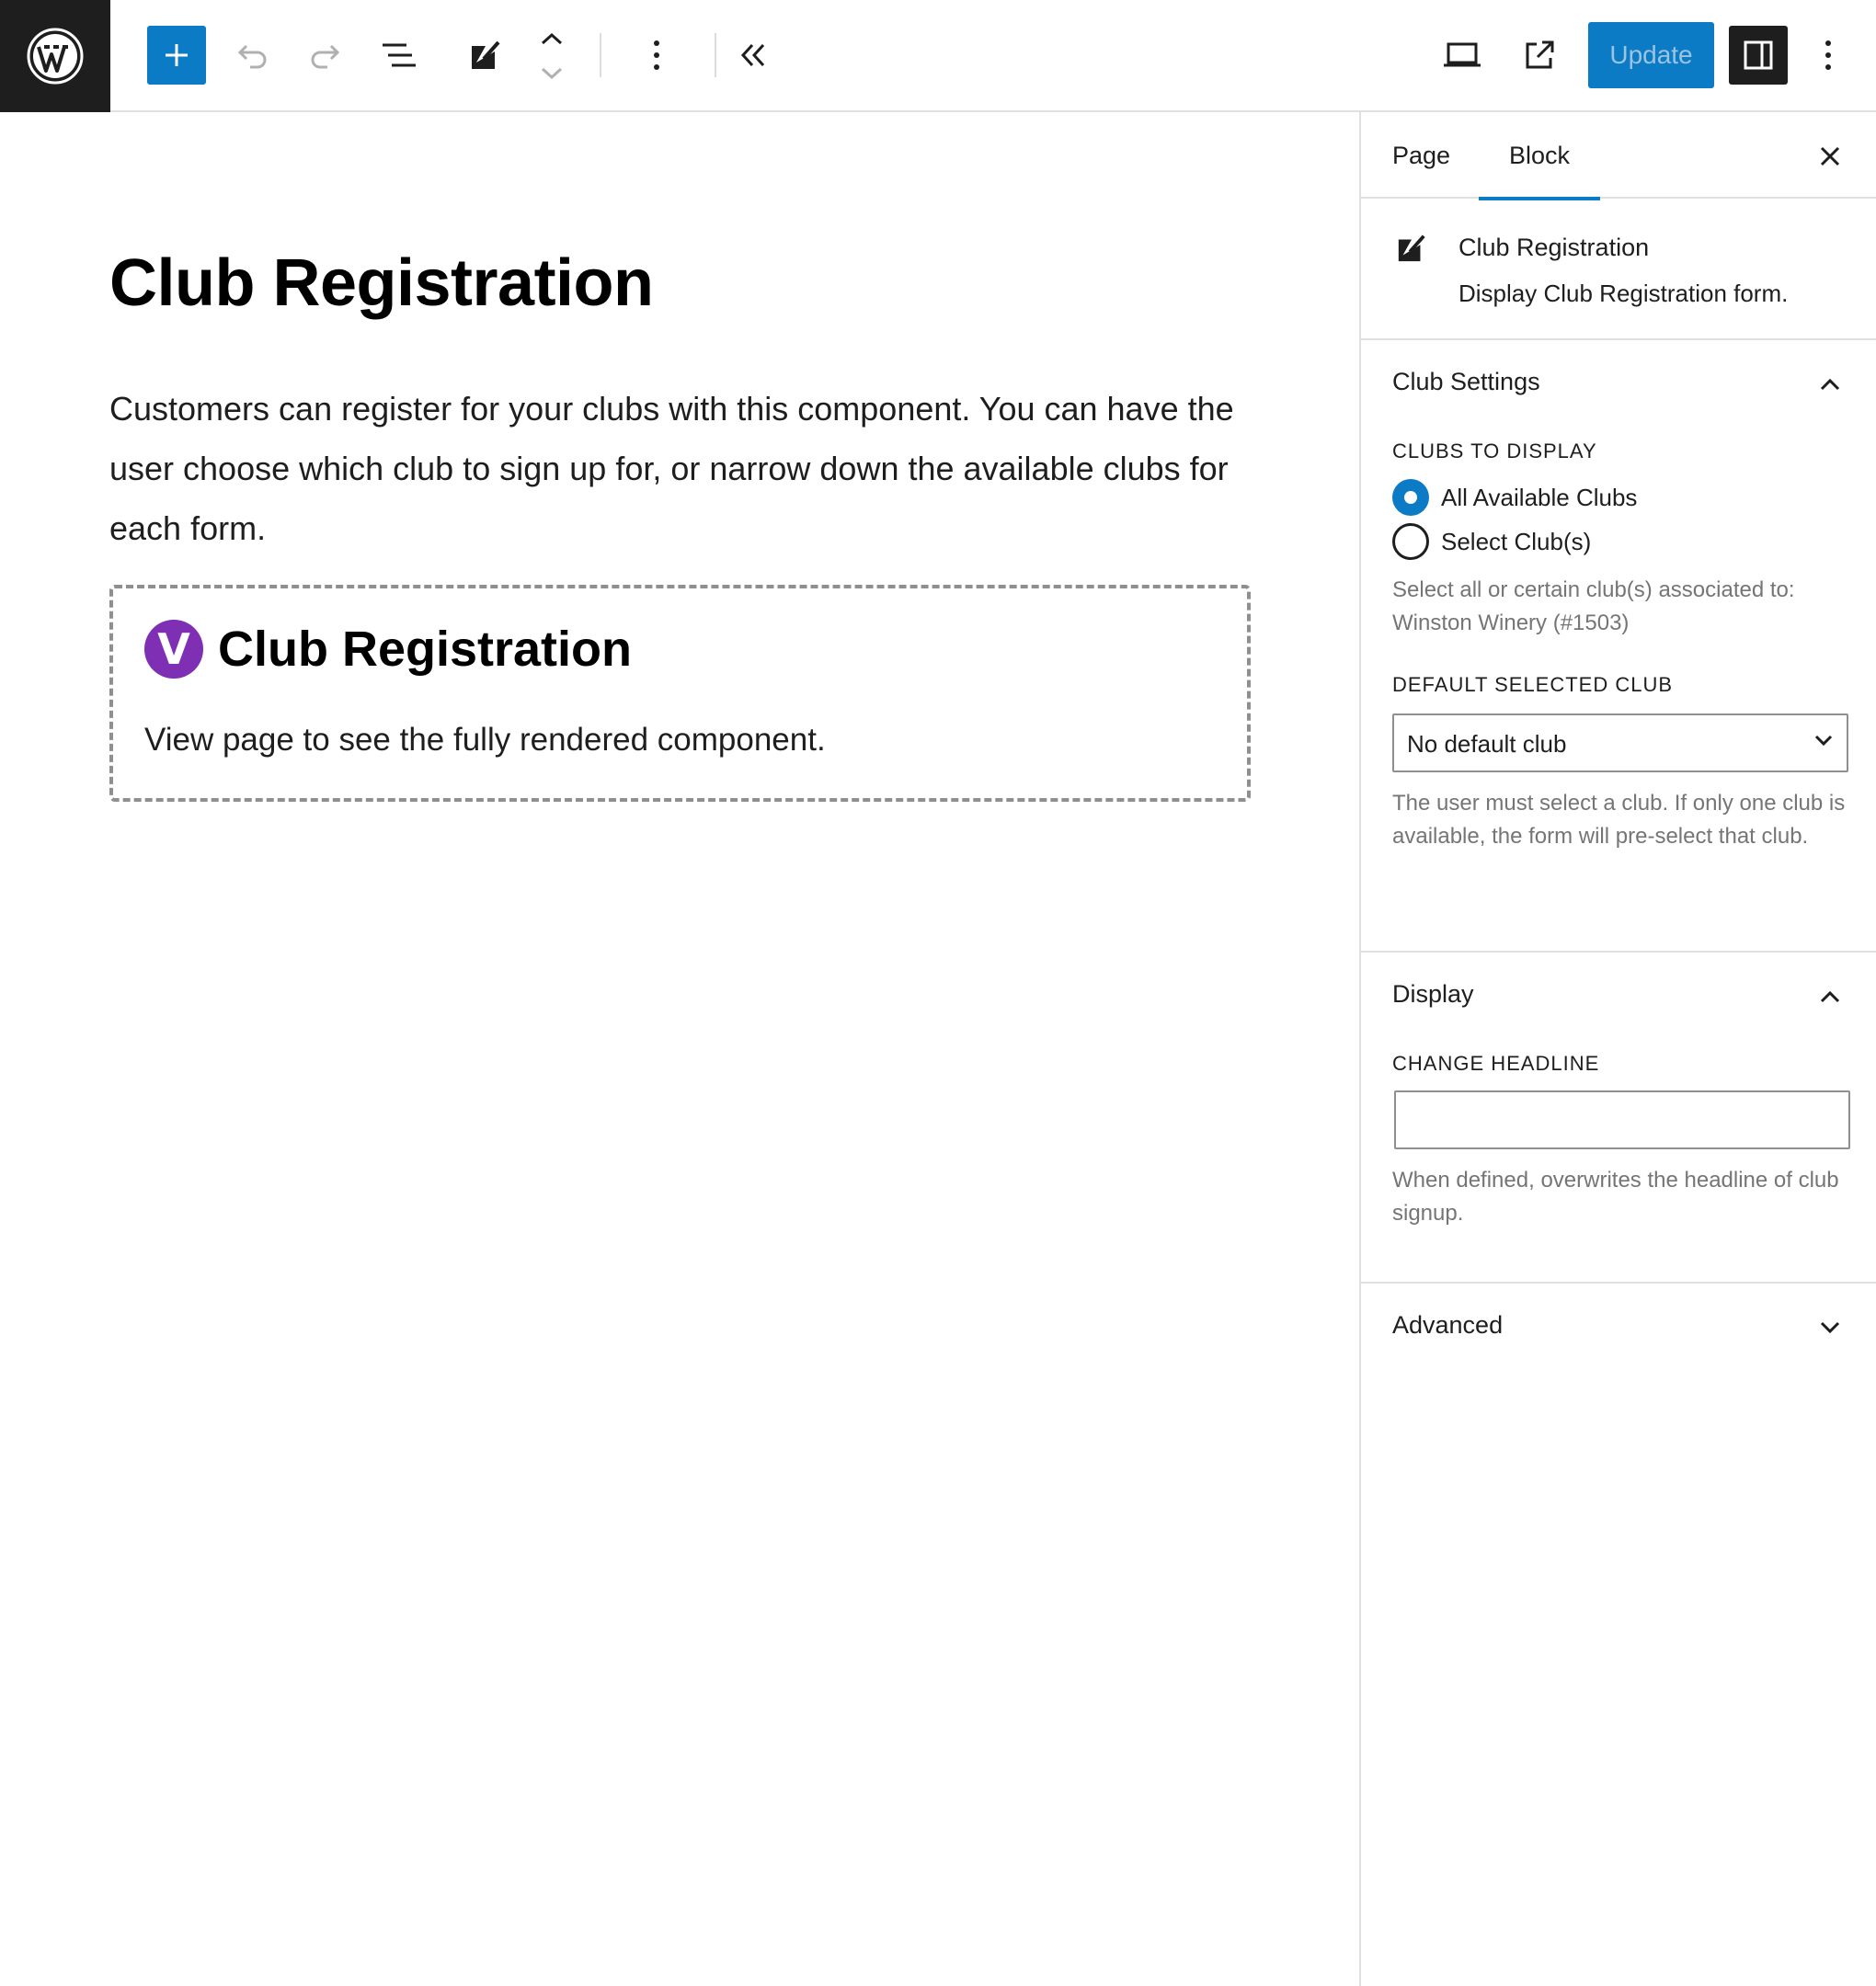 The height and width of the screenshot is (1986, 1876). I want to click on tab-page: Page, so click(1421, 155).